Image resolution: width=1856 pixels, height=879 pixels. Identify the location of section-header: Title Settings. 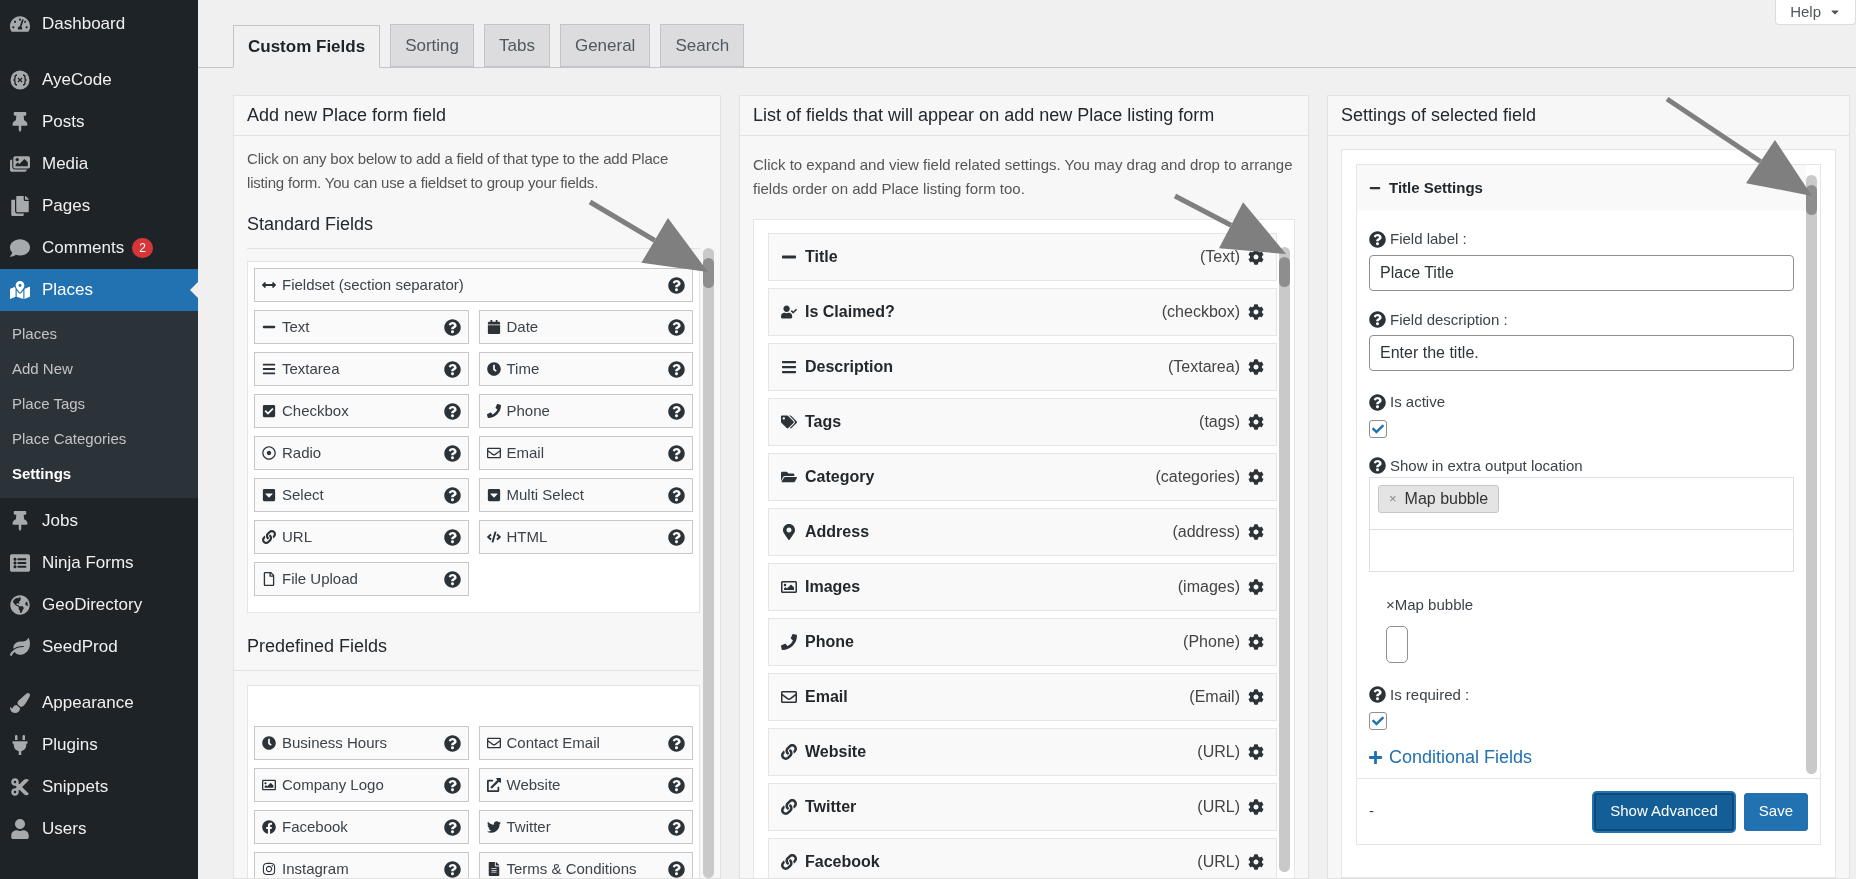
(1581, 188).